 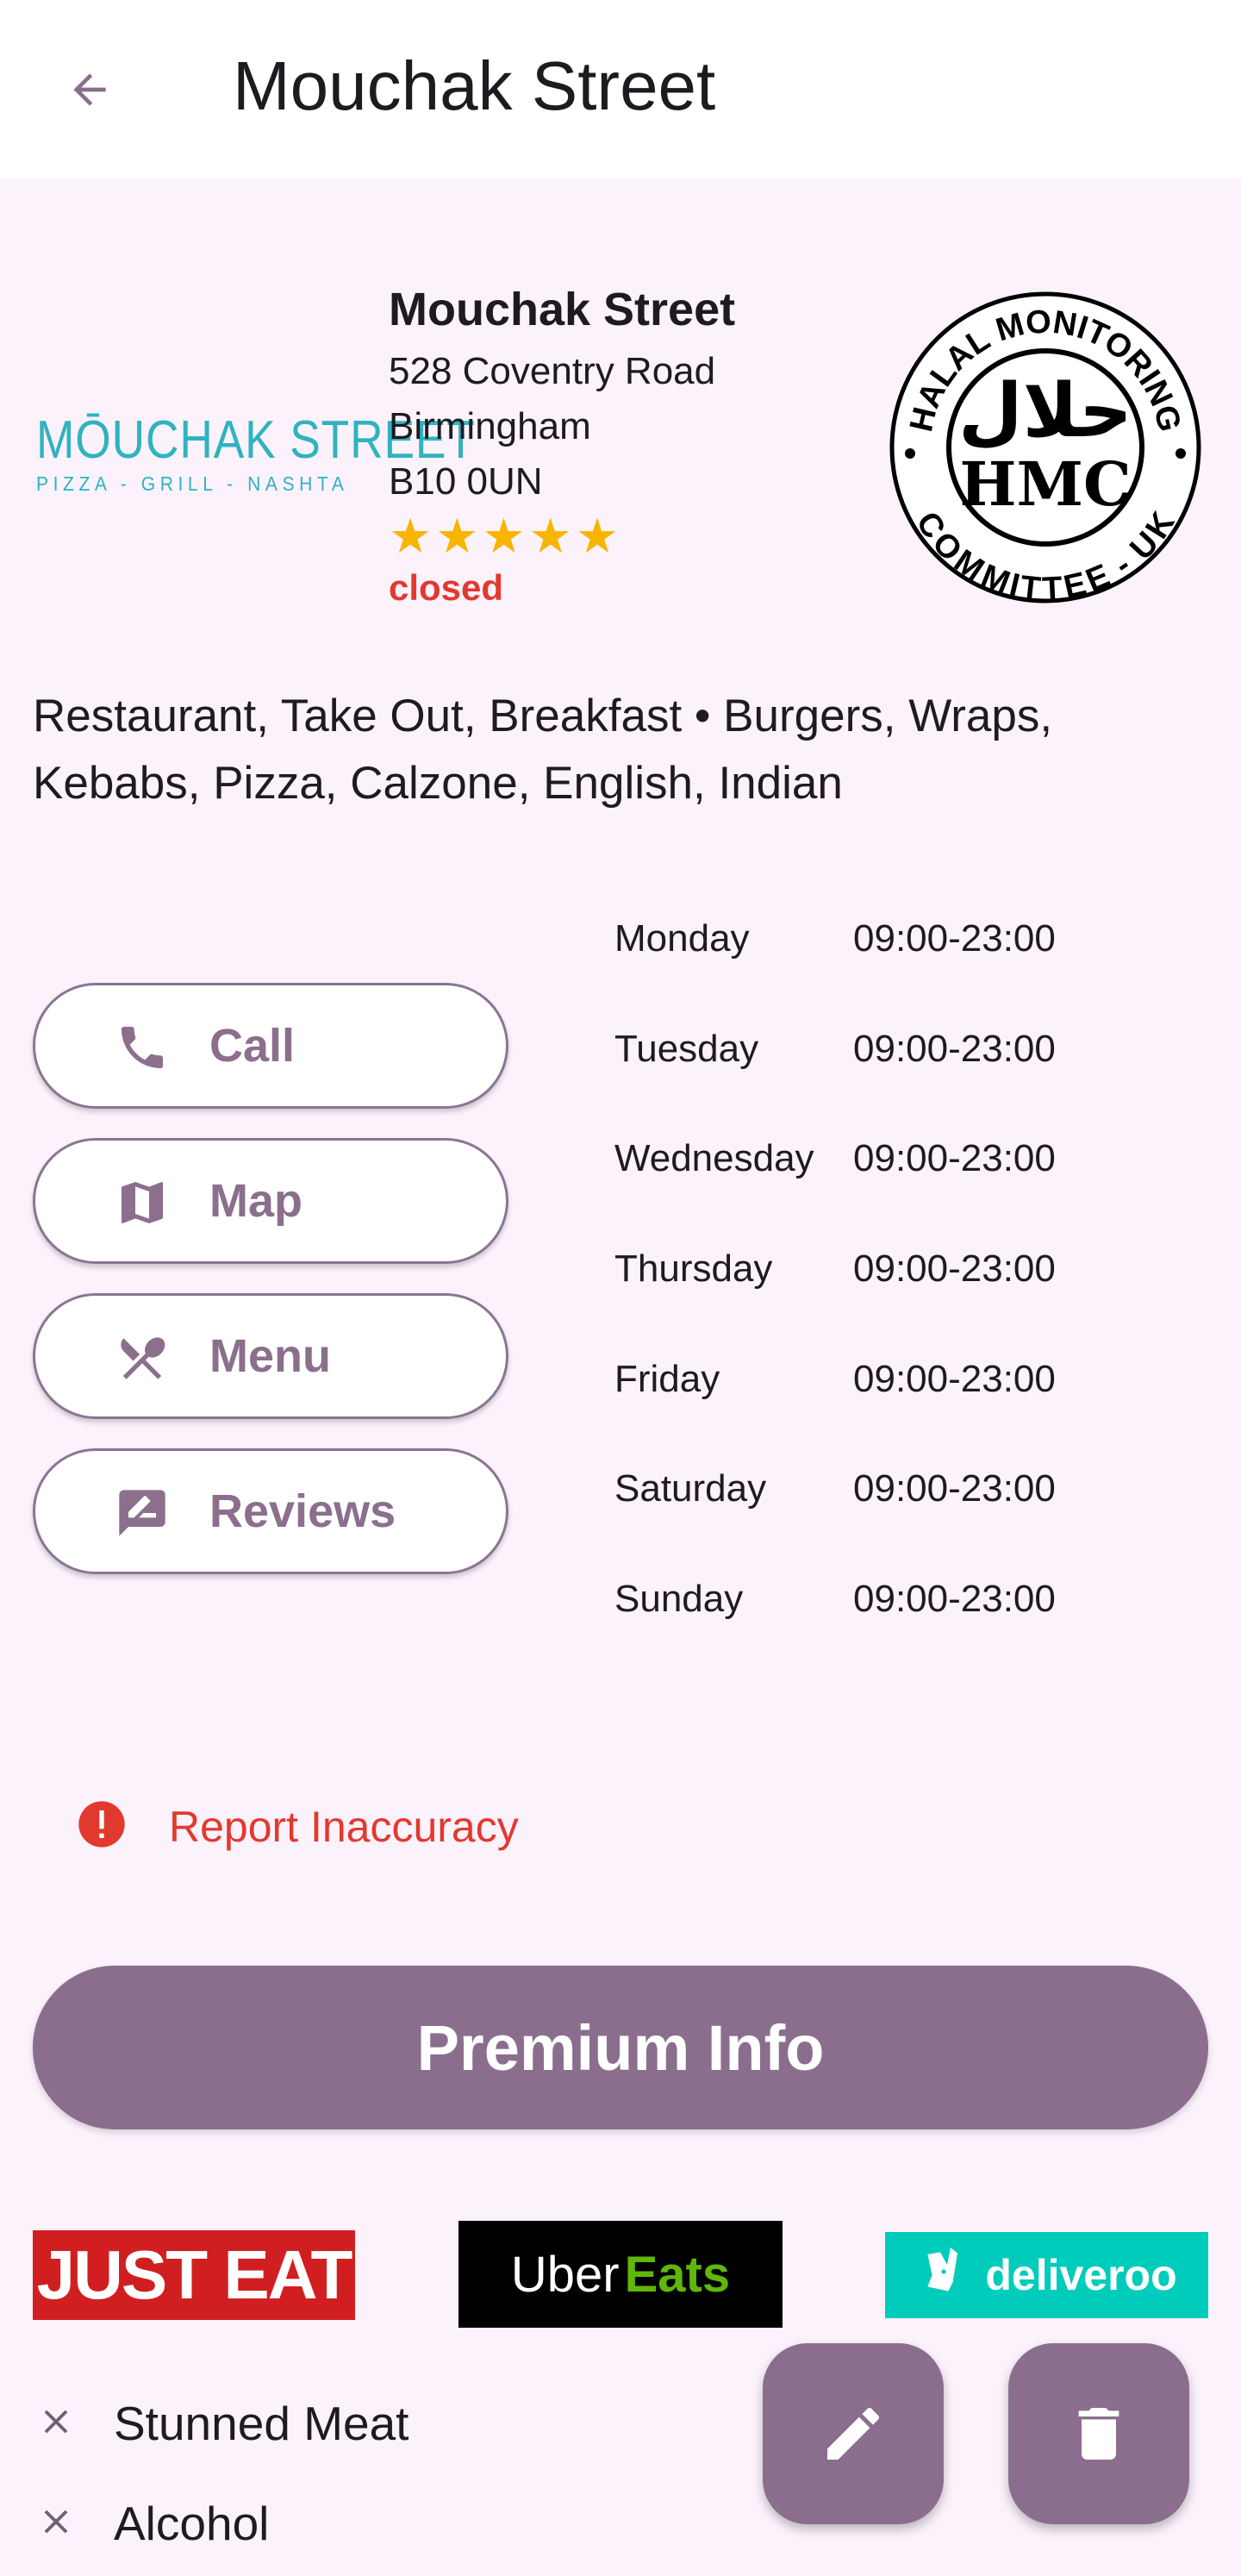 What do you see at coordinates (942, 2270) in the screenshot?
I see `kangaroo-icon` at bounding box center [942, 2270].